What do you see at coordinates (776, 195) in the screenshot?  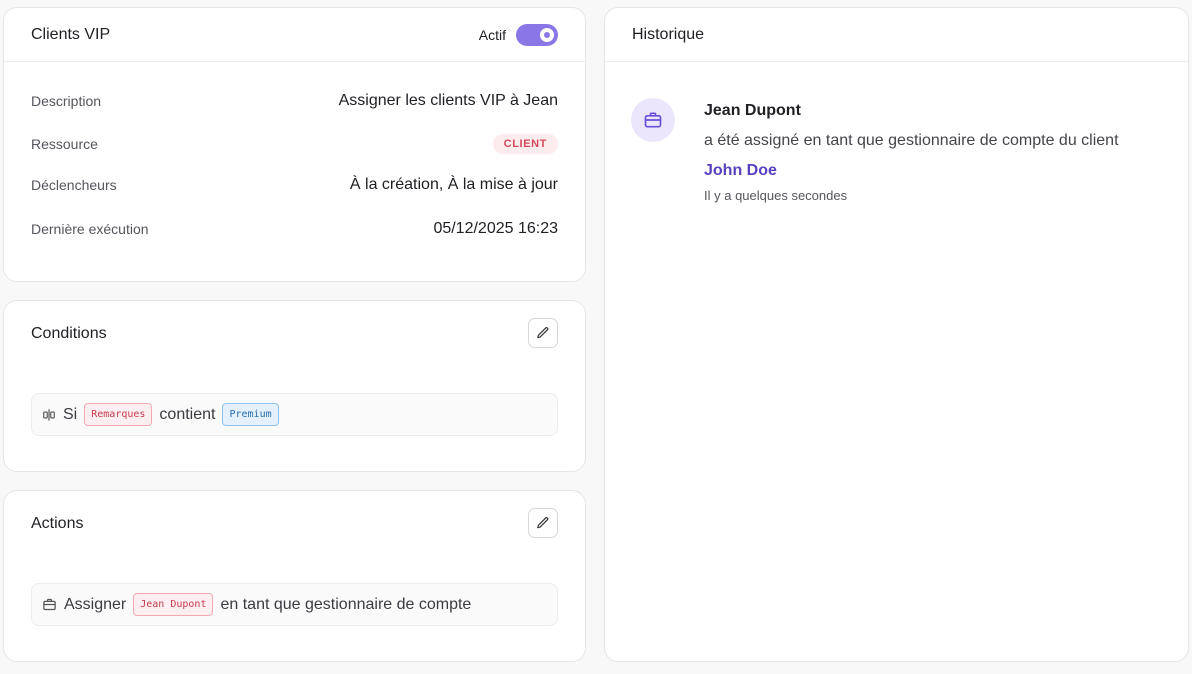 I see `history-item-time: Il y a quelques secondes` at bounding box center [776, 195].